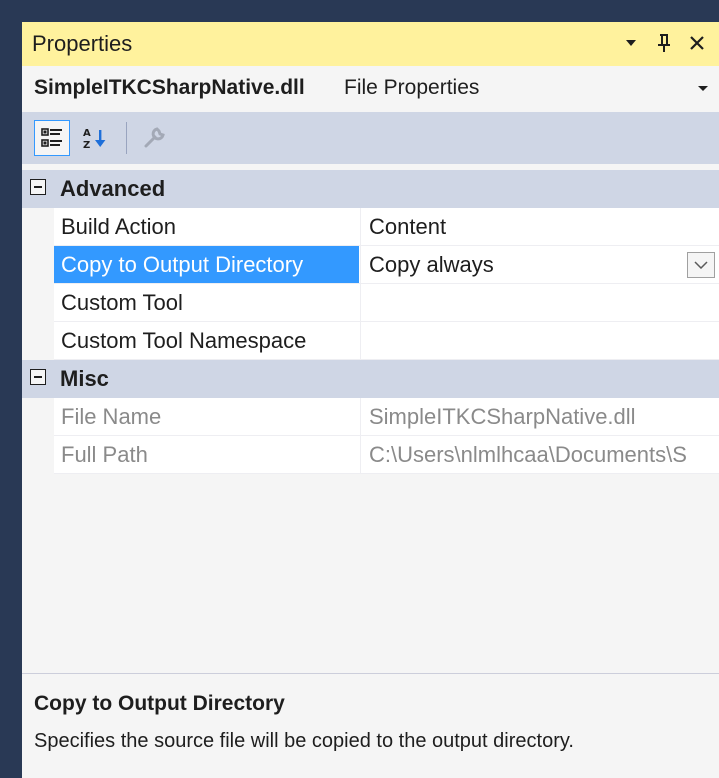 Image resolution: width=719 pixels, height=778 pixels. I want to click on property-value: SimpleITKCSharpNative.dll, so click(539, 416).